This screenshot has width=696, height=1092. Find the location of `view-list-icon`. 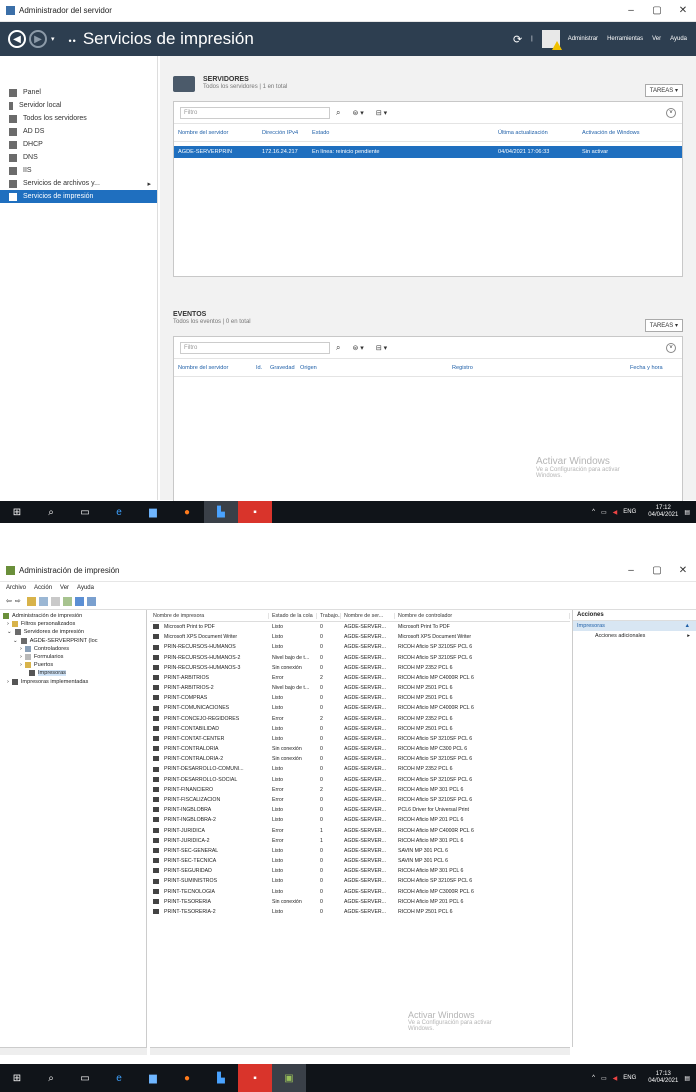

view-list-icon is located at coordinates (43, 601).